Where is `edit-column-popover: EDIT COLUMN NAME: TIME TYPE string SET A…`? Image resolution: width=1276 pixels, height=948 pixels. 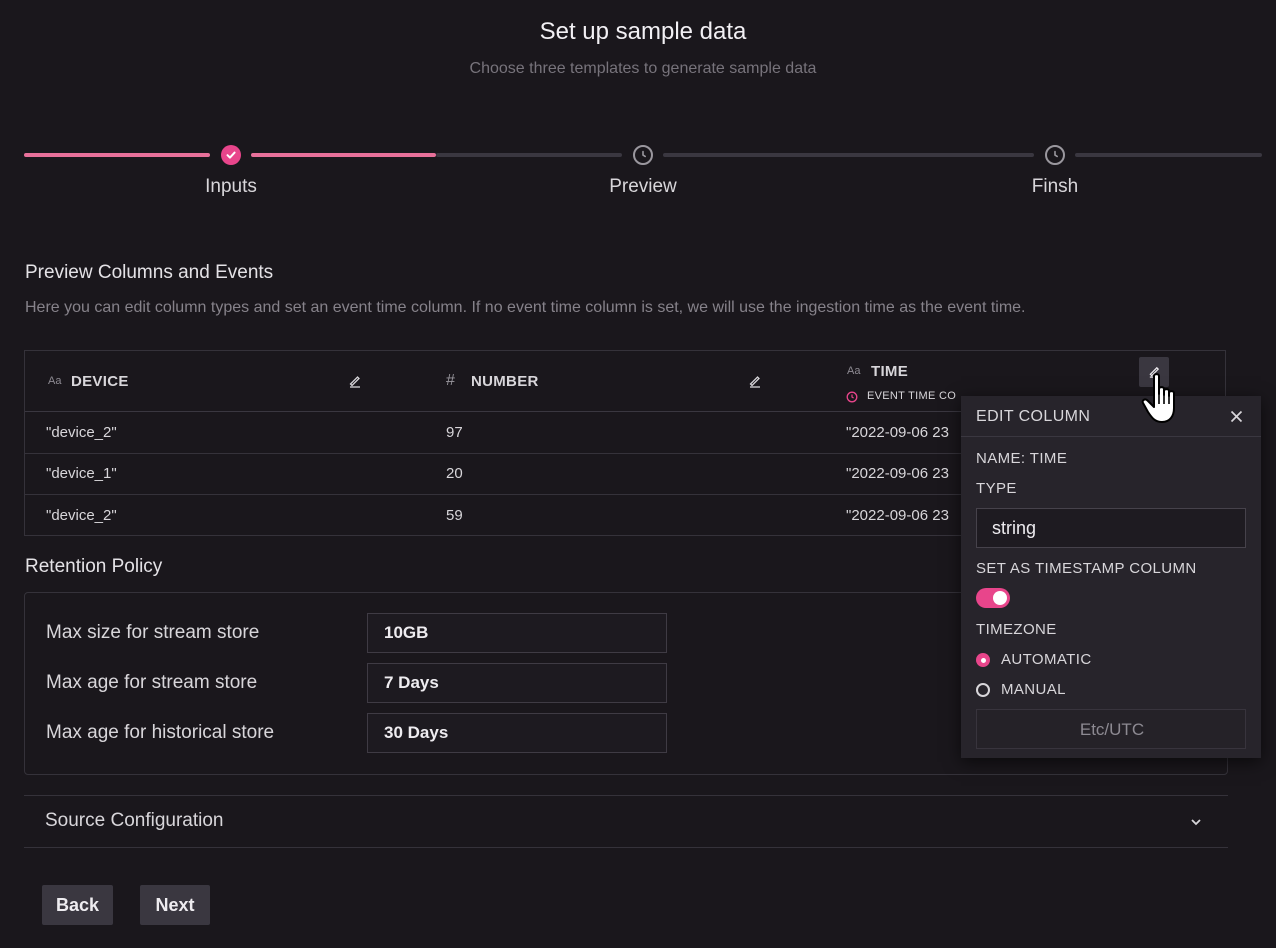
edit-column-popover: EDIT COLUMN NAME: TIME TYPE string SET A… is located at coordinates (1111, 577).